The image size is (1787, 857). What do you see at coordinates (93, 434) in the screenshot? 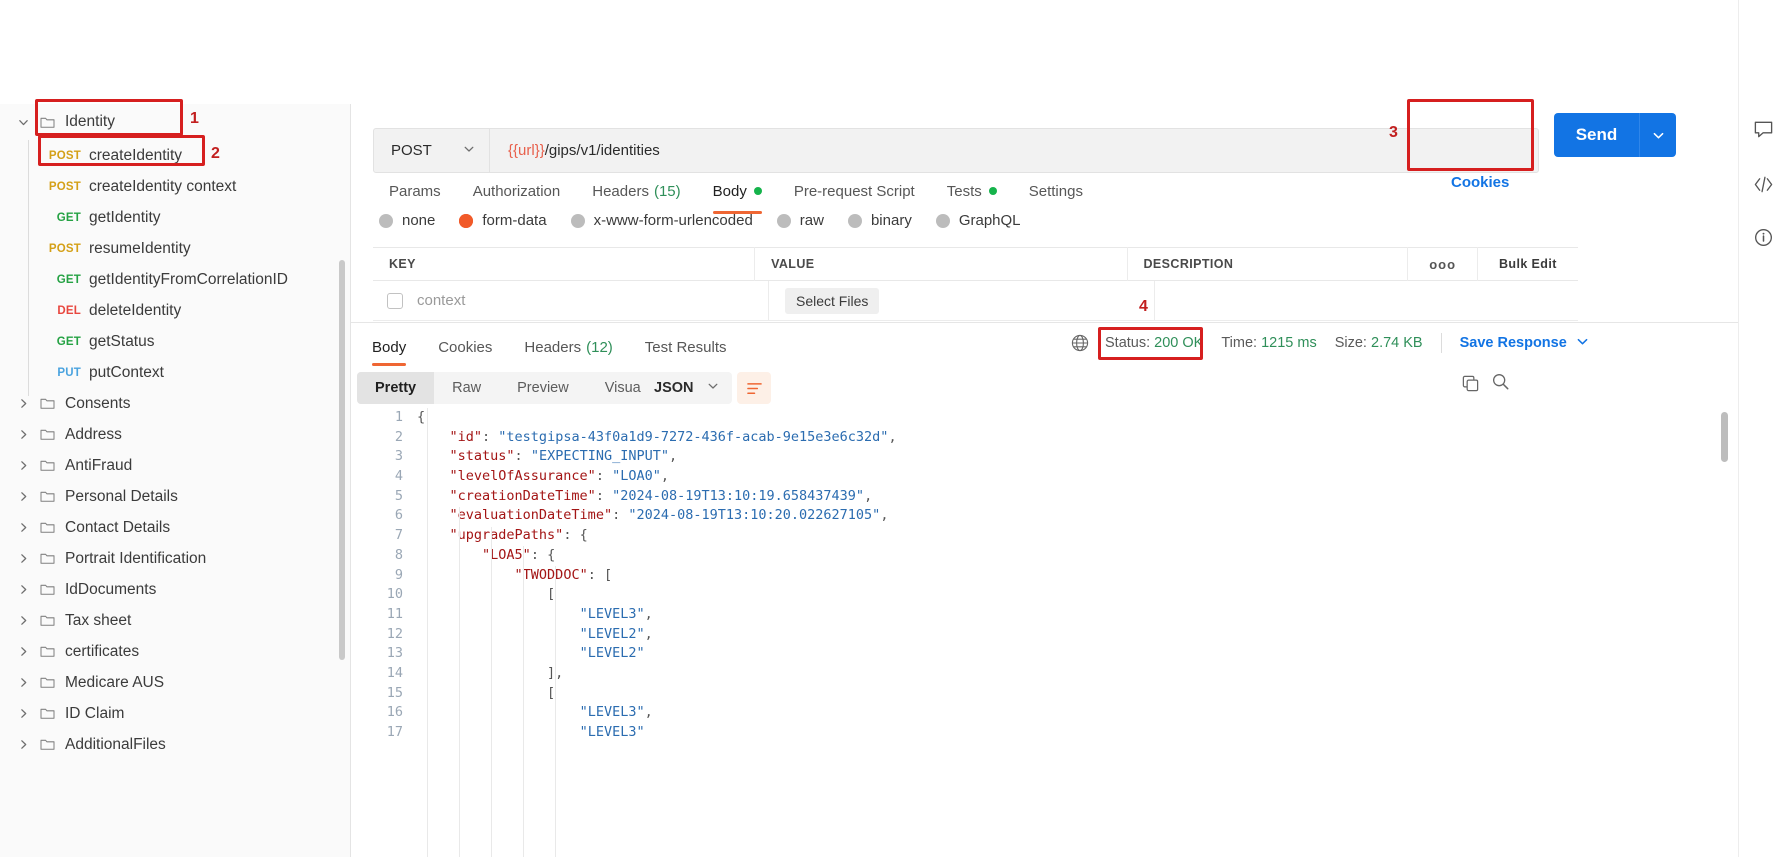
I see `sidebar-folder-label: Address` at bounding box center [93, 434].